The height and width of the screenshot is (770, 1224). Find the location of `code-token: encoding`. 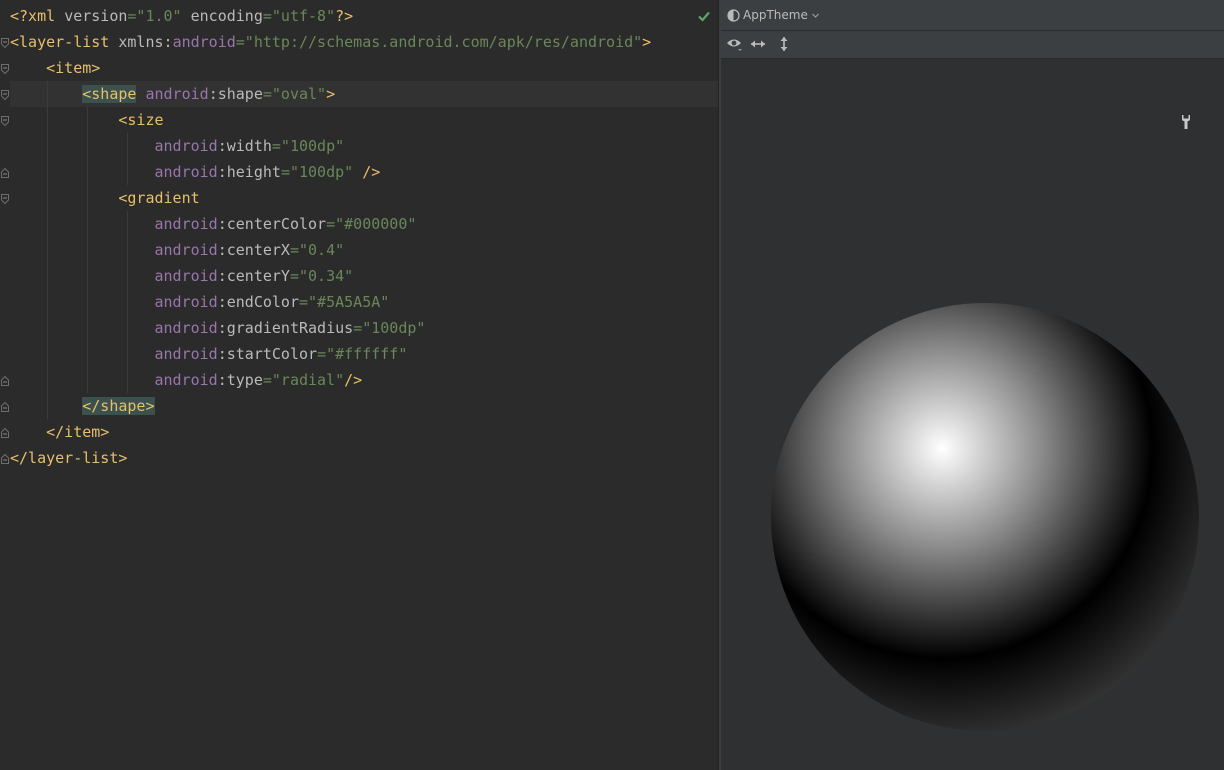

code-token: encoding is located at coordinates (222, 16).